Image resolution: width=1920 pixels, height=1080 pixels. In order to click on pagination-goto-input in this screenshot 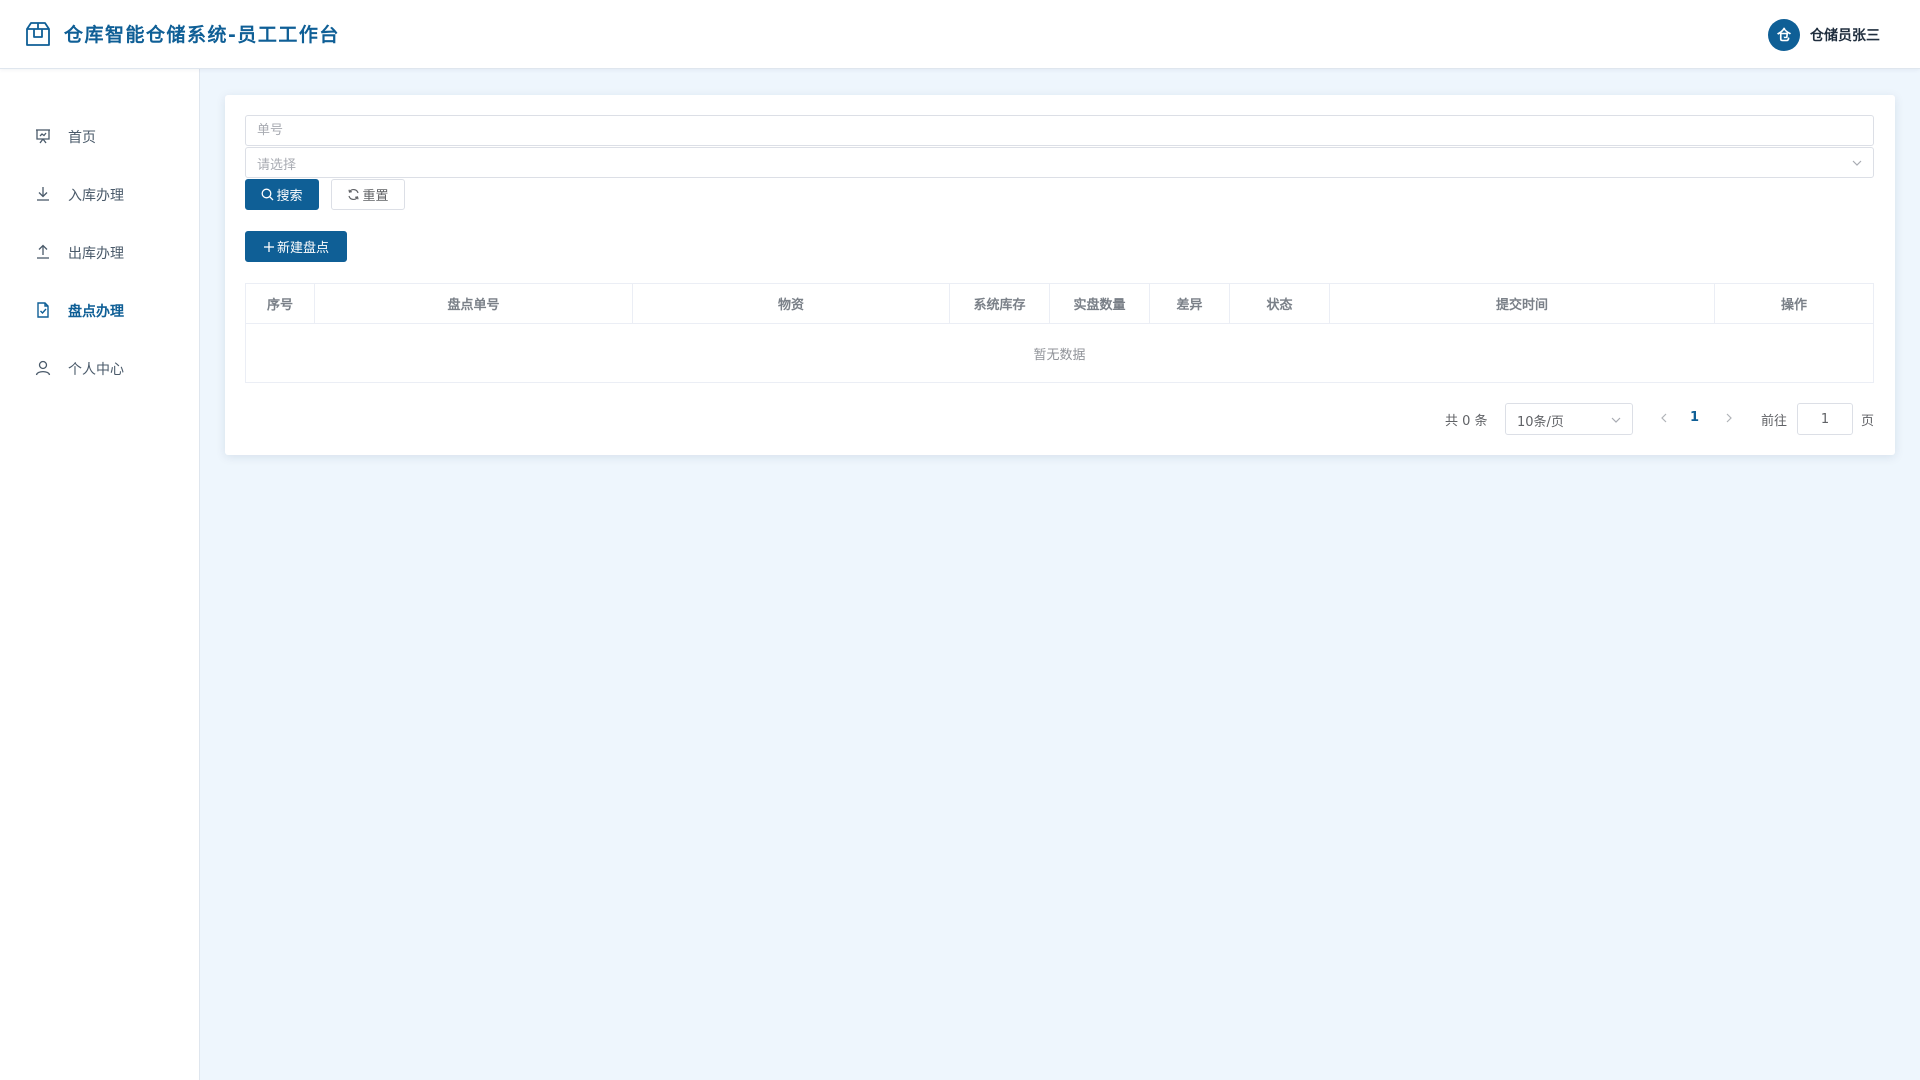, I will do `click(1825, 419)`.